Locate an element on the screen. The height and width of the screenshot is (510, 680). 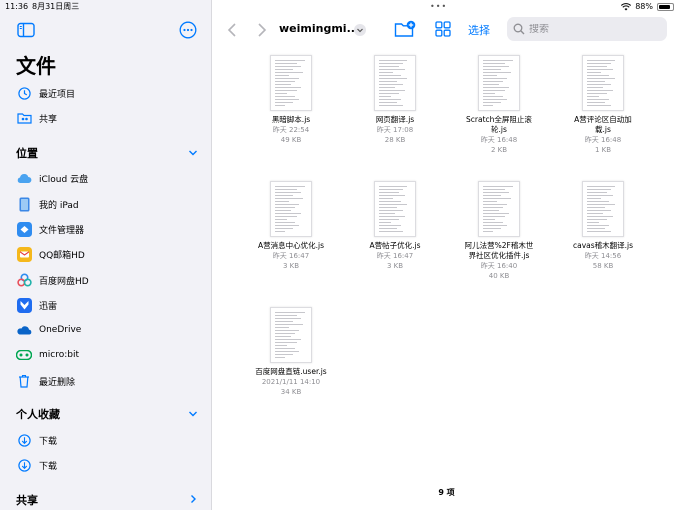
file-name: A营消息中心优化.js is located at coordinates (291, 246).